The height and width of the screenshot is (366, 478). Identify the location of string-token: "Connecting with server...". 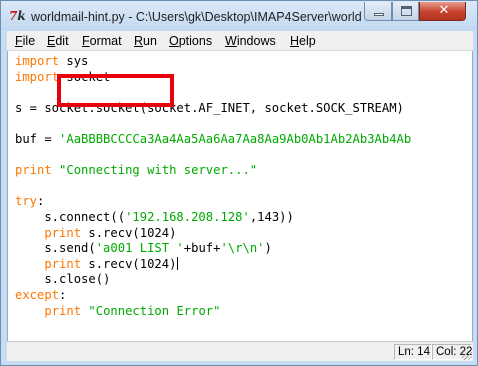
(158, 170).